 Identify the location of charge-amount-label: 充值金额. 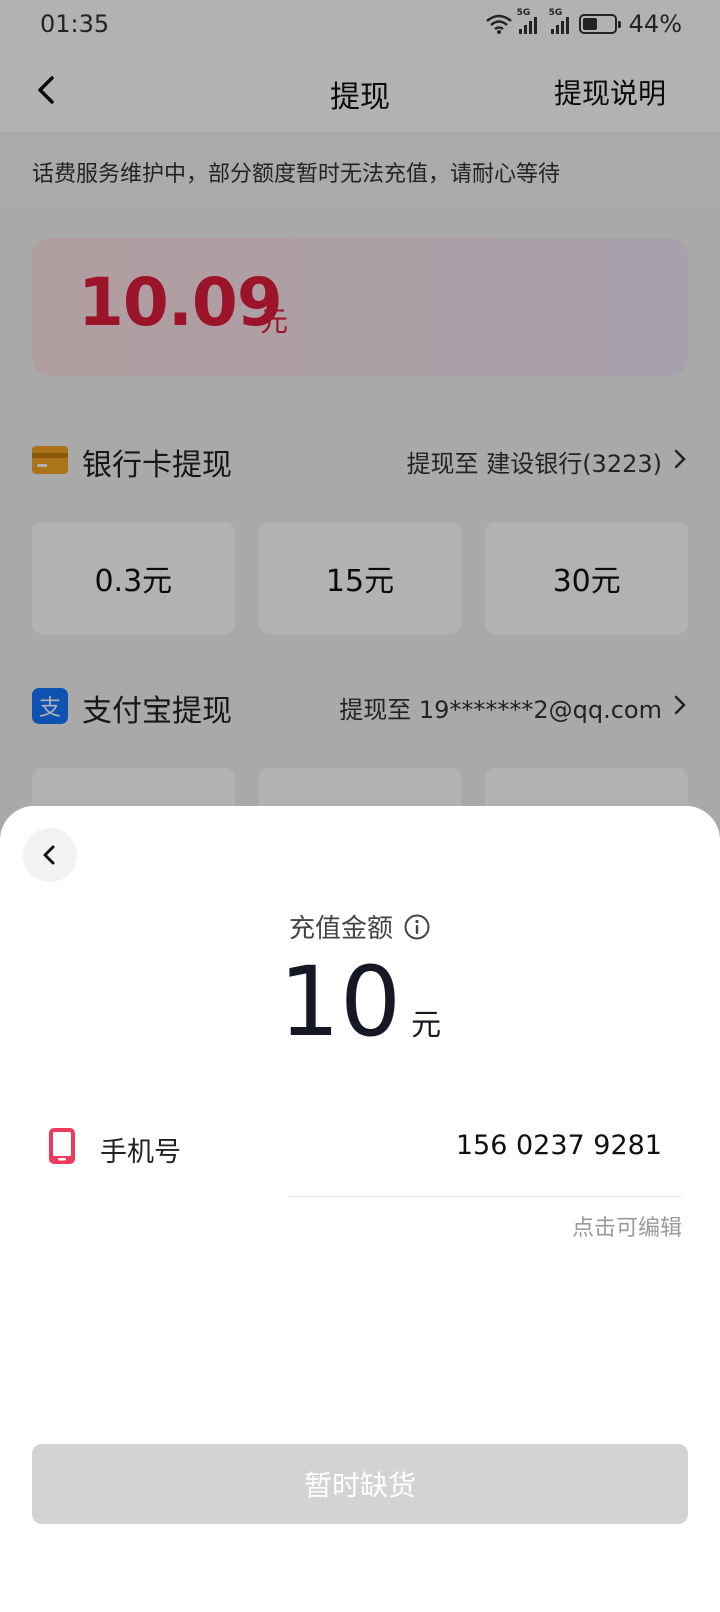
(340, 929).